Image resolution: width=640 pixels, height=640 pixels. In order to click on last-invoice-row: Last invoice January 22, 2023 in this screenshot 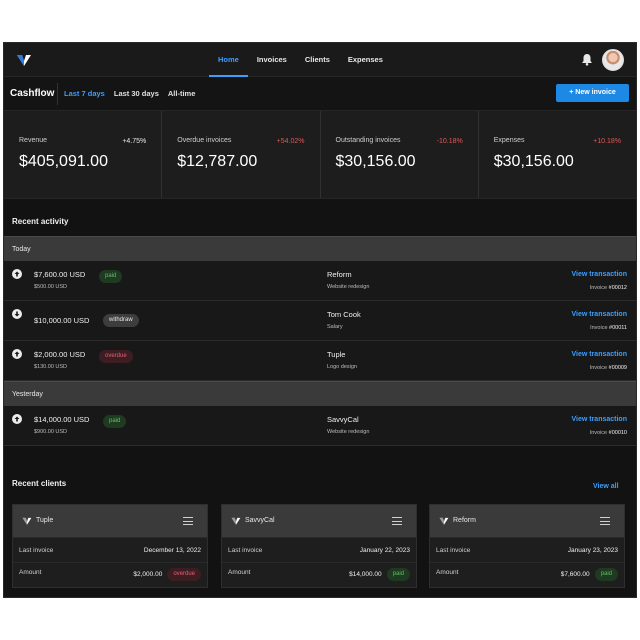, I will do `click(319, 550)`.